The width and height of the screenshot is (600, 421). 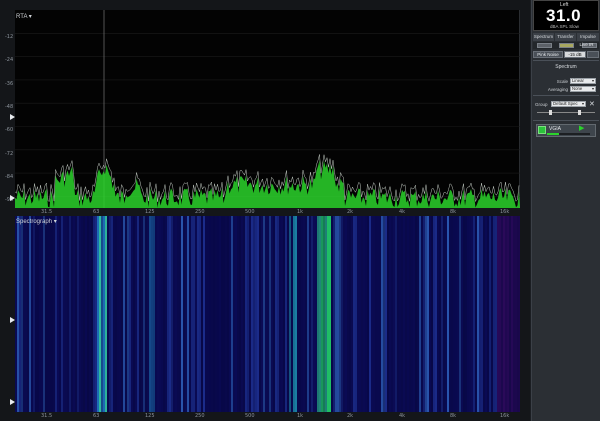 I want to click on tab-impulse: Impulse, so click(x=588, y=37).